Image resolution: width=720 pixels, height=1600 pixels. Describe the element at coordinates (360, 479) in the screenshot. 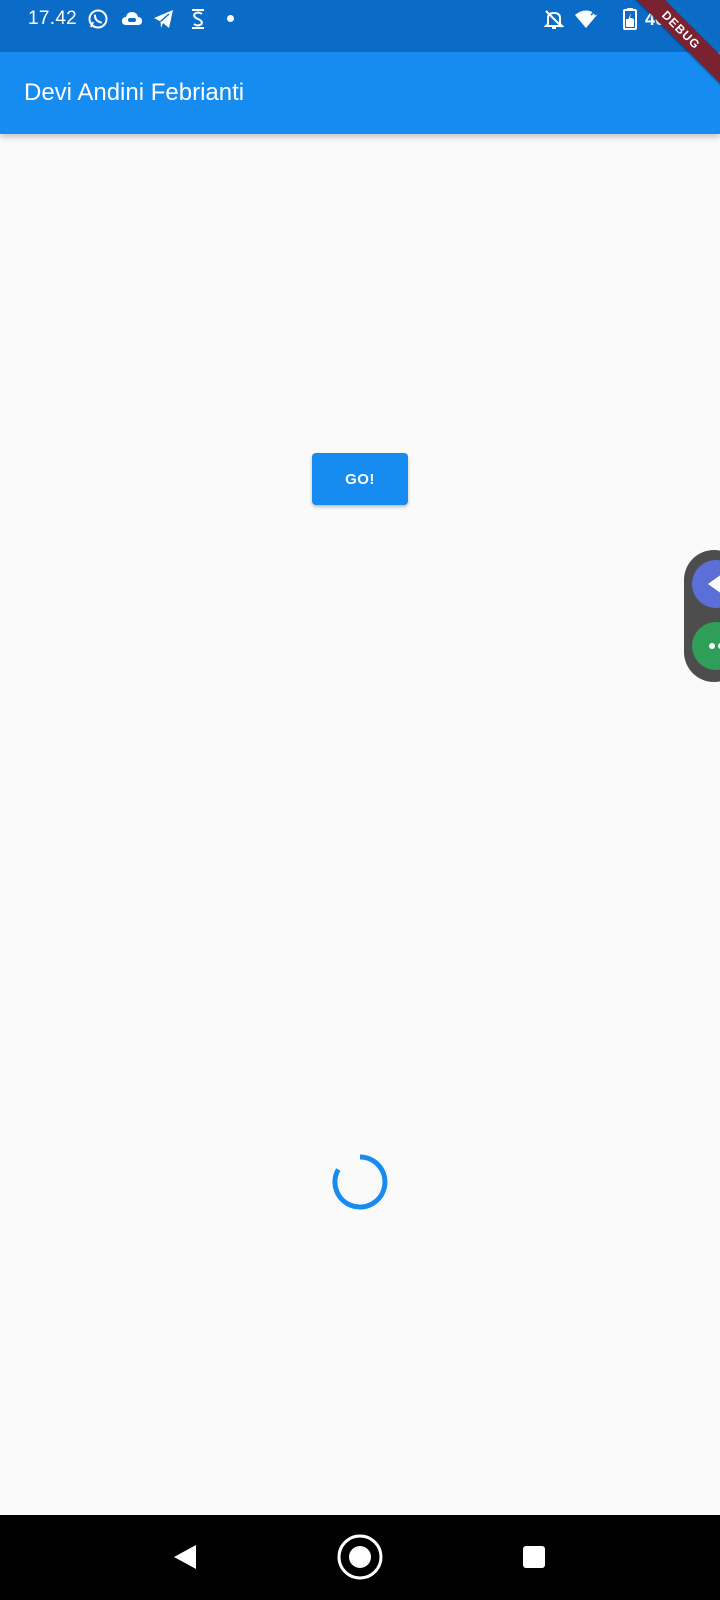

I see `go-button: GO!` at that location.